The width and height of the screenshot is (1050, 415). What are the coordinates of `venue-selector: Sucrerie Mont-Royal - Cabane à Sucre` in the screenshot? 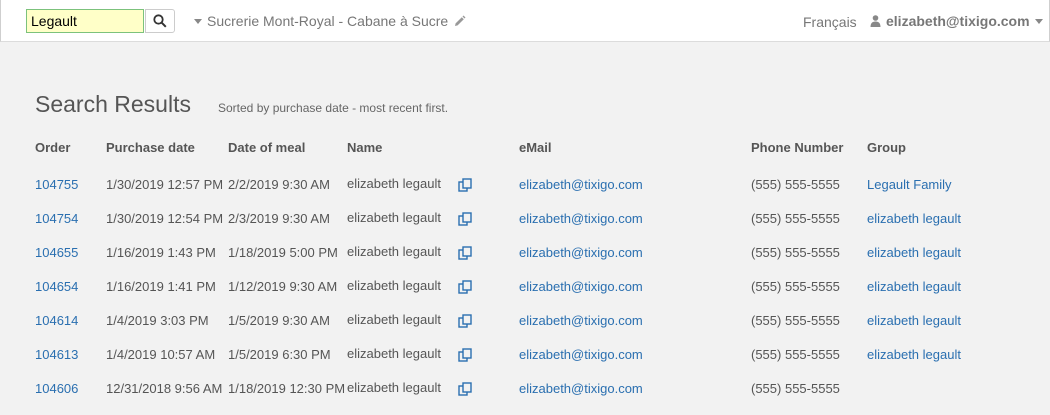 It's located at (330, 21).